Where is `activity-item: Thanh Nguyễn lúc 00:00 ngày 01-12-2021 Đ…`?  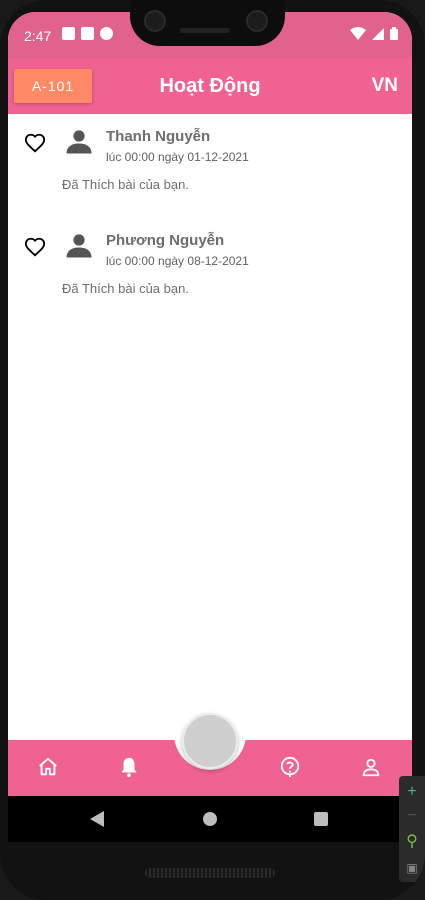
activity-item: Thanh Nguyễn lúc 00:00 ngày 01-12-2021 Đ… is located at coordinates (210, 166).